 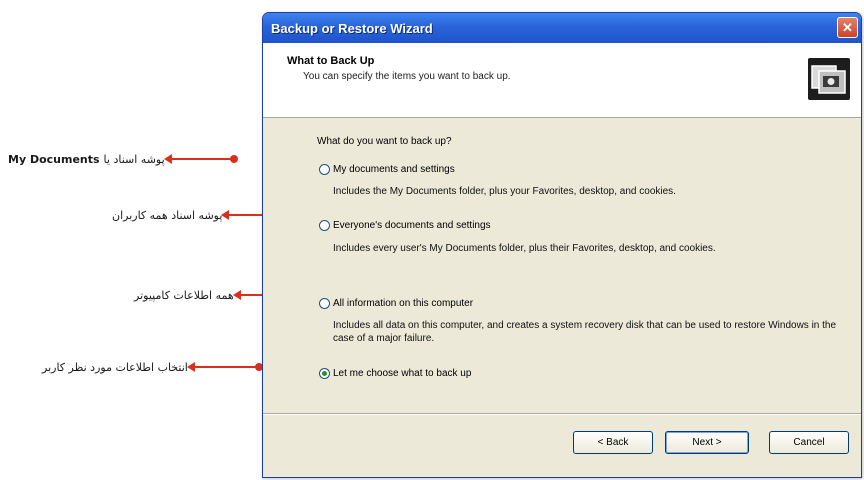 I want to click on close-icon: ✕, so click(x=847, y=27).